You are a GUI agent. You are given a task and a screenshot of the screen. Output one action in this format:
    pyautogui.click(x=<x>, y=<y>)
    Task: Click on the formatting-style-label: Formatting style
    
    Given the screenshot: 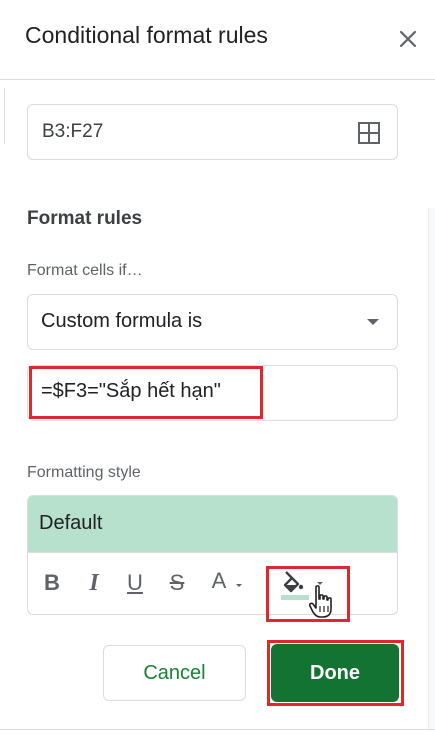 What is the action you would take?
    pyautogui.click(x=84, y=472)
    